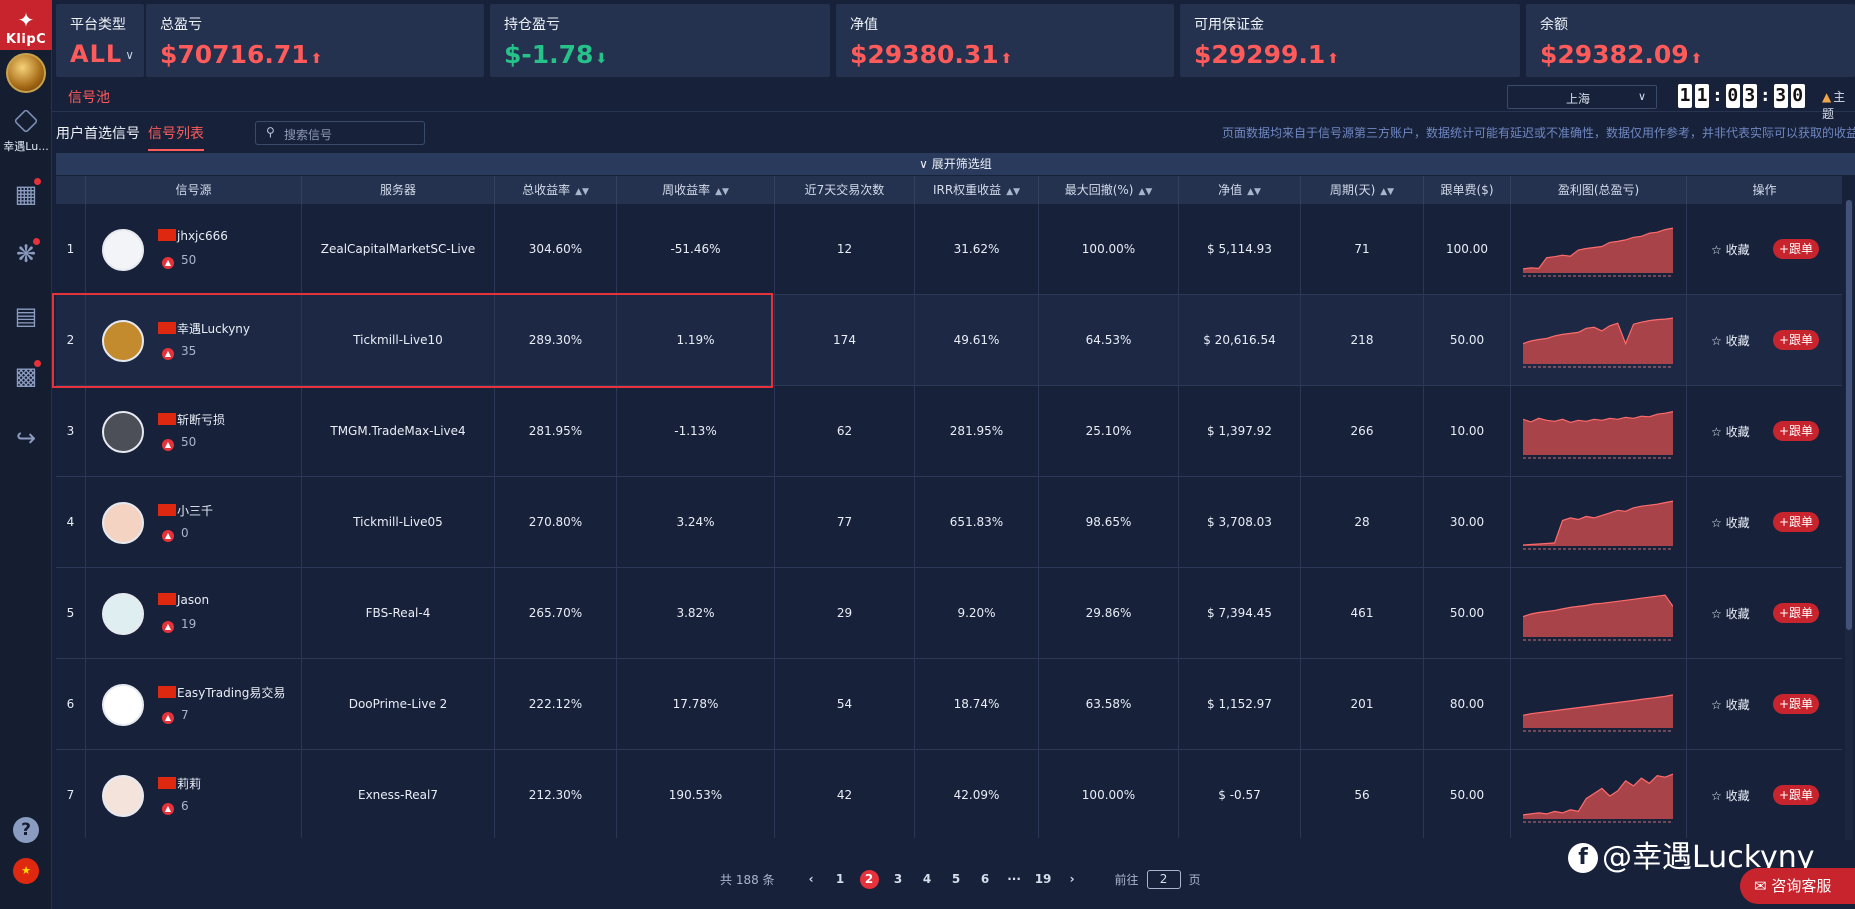 The width and height of the screenshot is (1855, 909). I want to click on source-name: 小三千, so click(185, 510).